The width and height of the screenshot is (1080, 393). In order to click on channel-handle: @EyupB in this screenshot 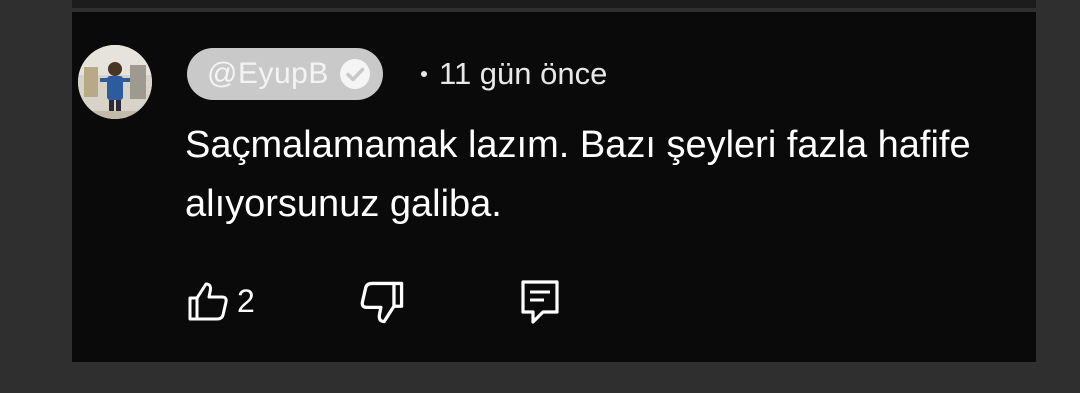, I will do `click(268, 74)`.